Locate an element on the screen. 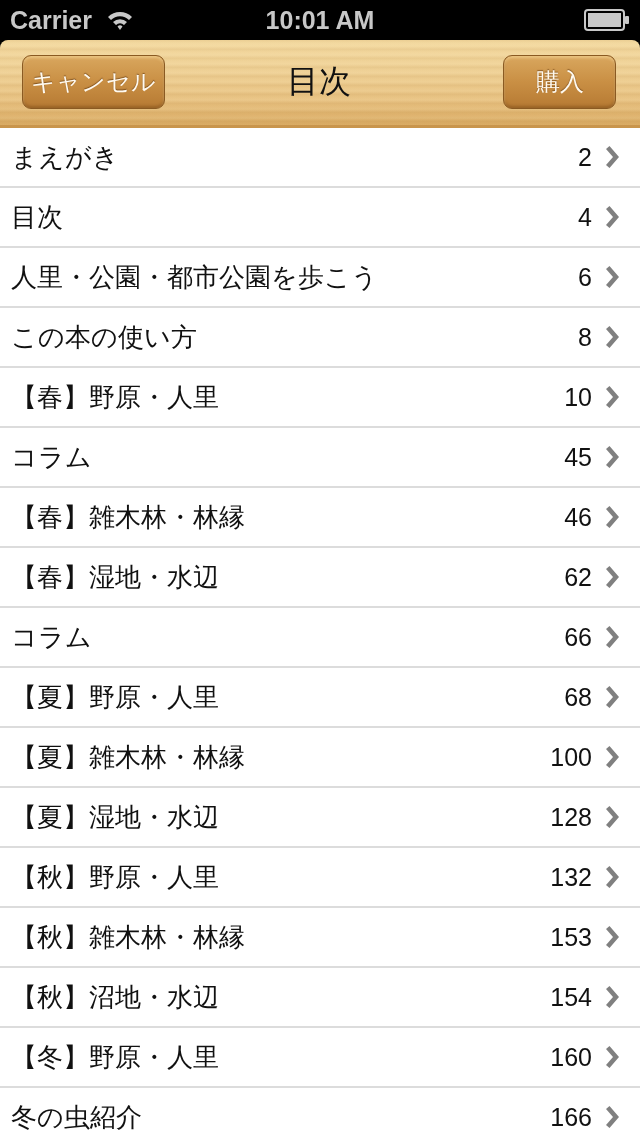 The image size is (640, 1136). page-number: 132 is located at coordinates (571, 877).